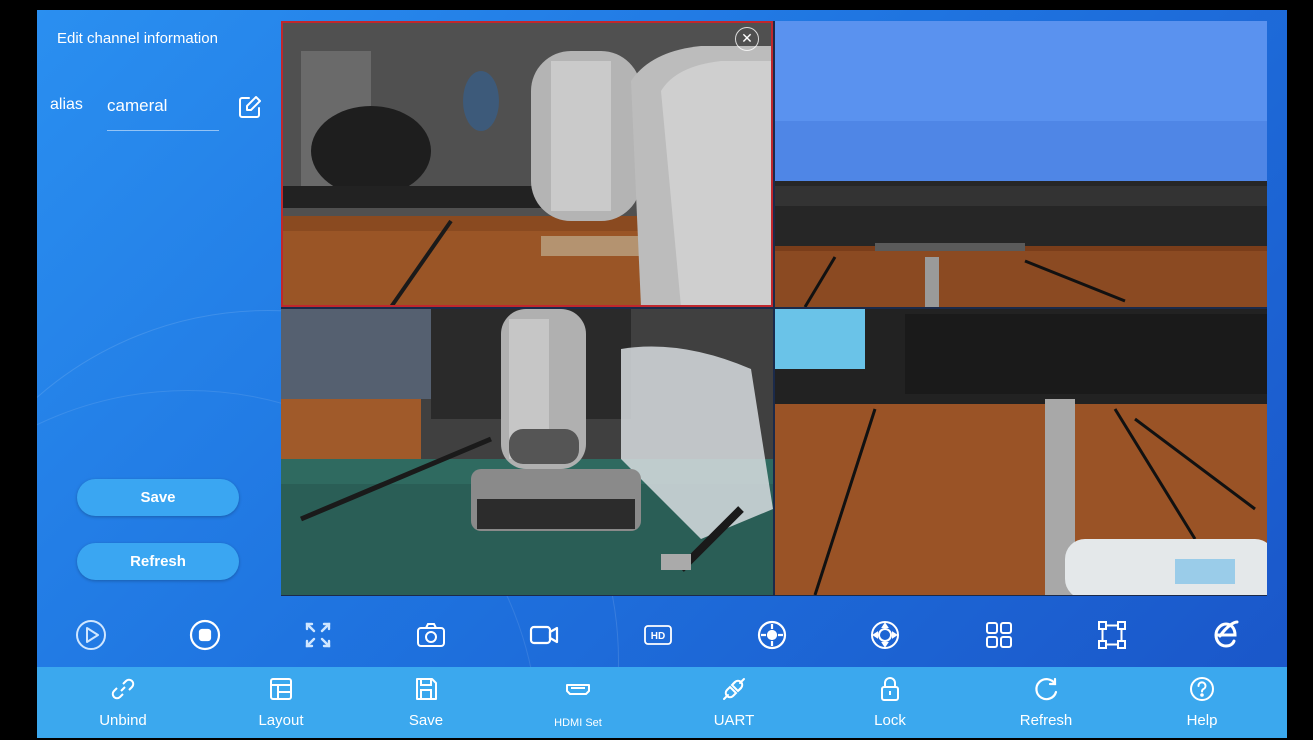  Describe the element at coordinates (772, 635) in the screenshot. I see `ptz-control-icon` at that location.